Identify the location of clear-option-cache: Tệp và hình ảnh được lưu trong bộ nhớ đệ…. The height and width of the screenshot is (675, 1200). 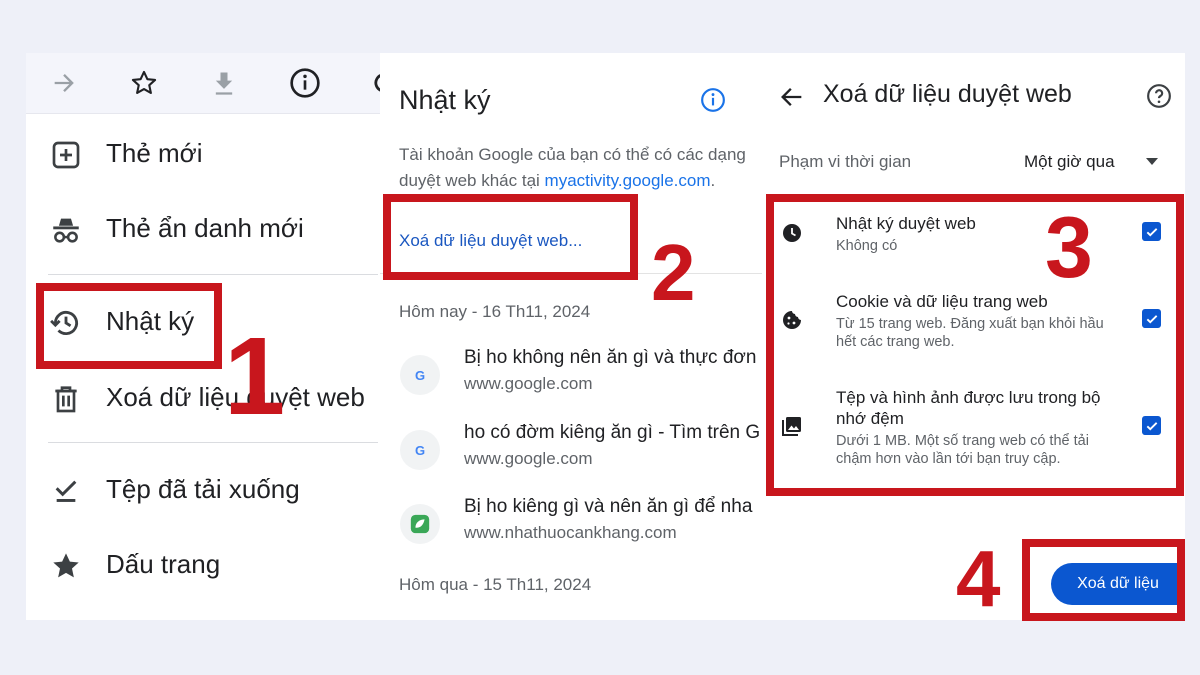
(973, 432).